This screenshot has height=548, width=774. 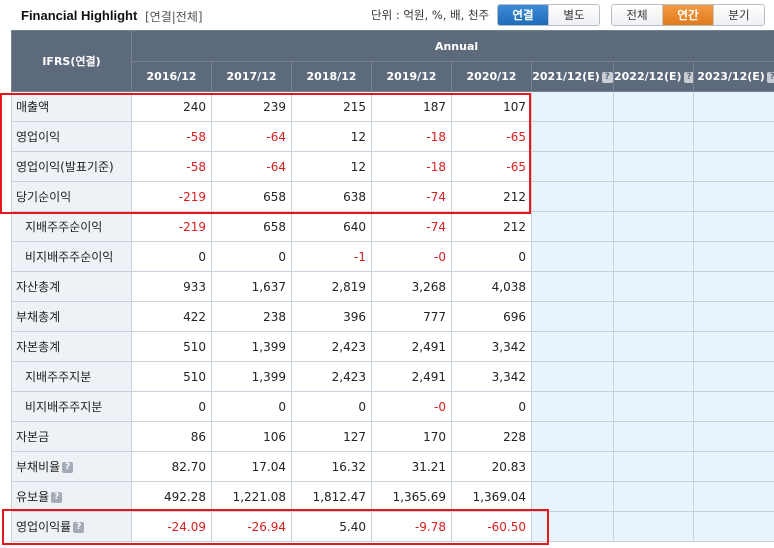 What do you see at coordinates (491, 196) in the screenshot?
I see `value-cell: 212` at bounding box center [491, 196].